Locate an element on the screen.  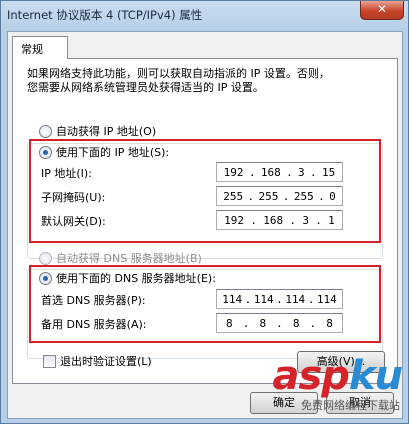
ip-address-octet-1: 192 is located at coordinates (233, 172).